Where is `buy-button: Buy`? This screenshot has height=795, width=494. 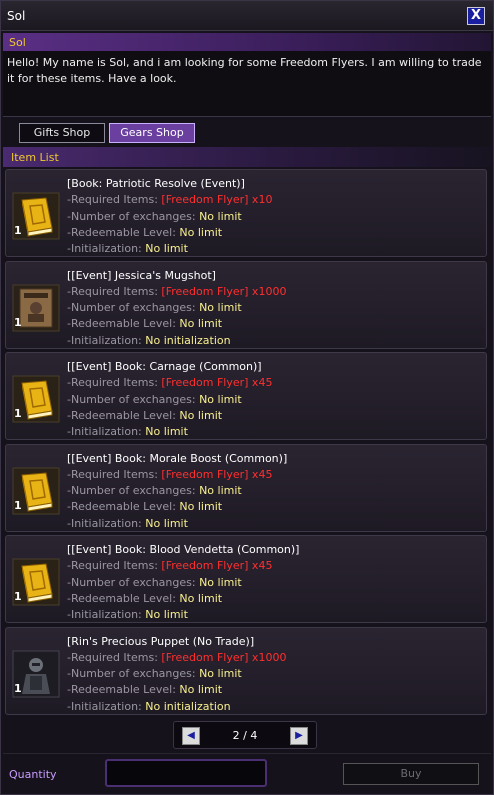
buy-button: Buy is located at coordinates (411, 774).